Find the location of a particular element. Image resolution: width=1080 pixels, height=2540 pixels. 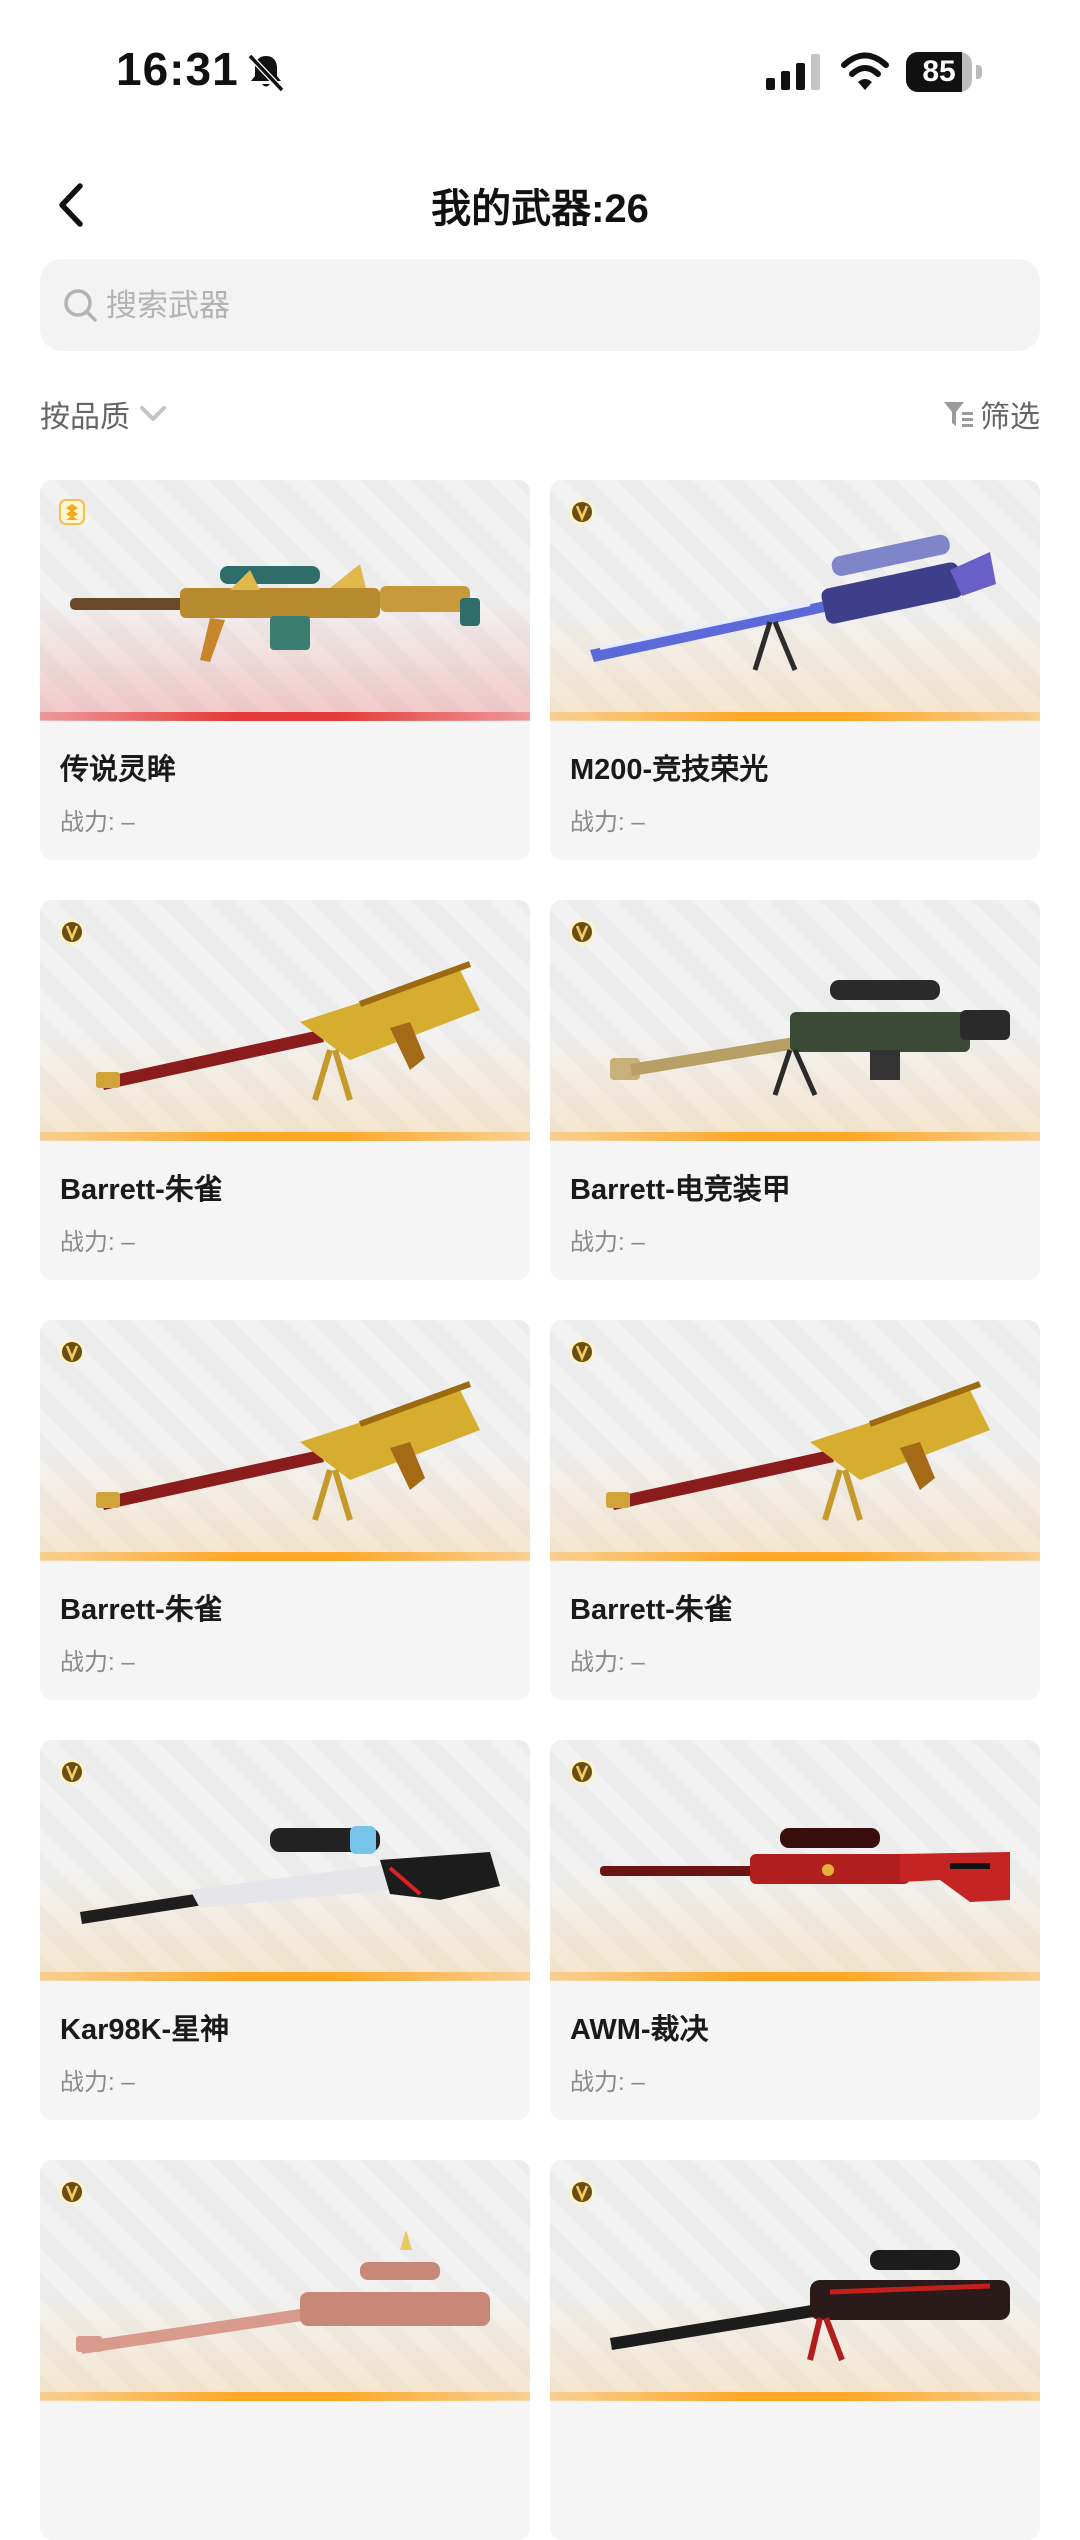

page-title: 我的武器:26 is located at coordinates (540, 209).